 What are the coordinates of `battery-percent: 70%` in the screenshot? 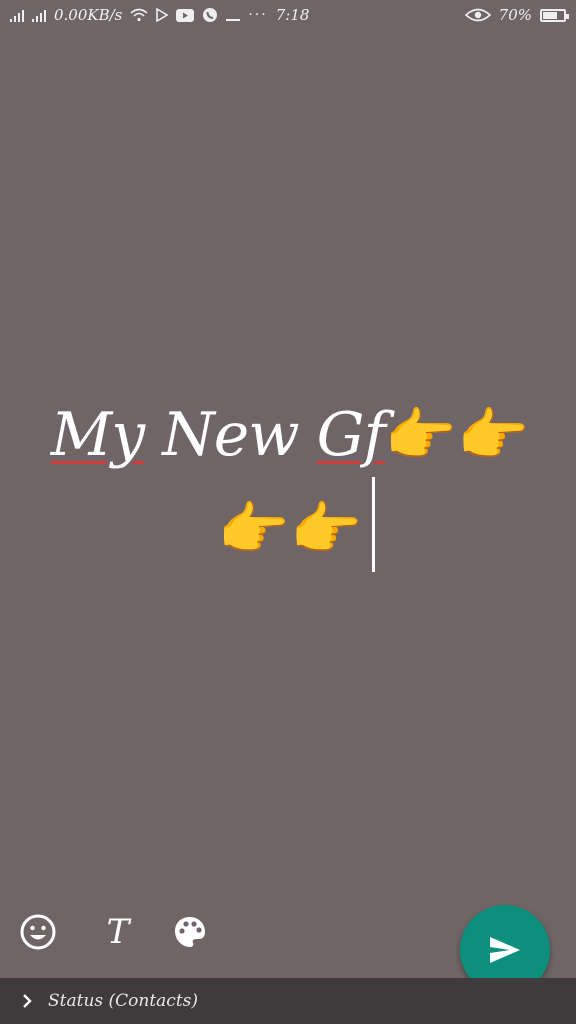 It's located at (515, 15).